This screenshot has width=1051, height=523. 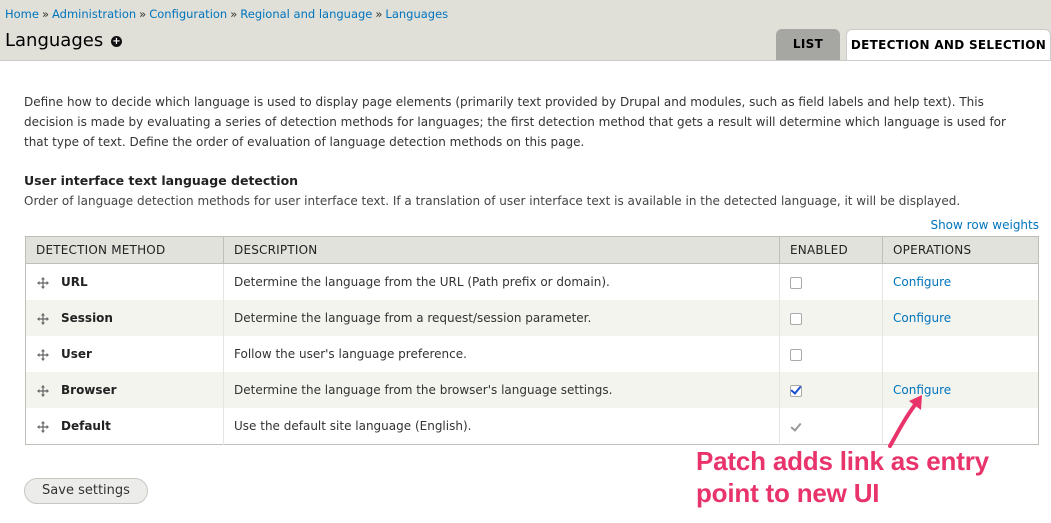 What do you see at coordinates (501, 354) in the screenshot?
I see `method-description: Follow the user's language preference.` at bounding box center [501, 354].